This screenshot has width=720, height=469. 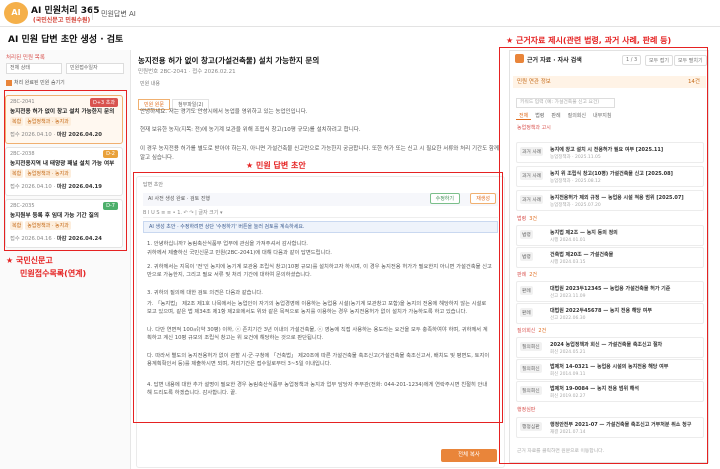 I want to click on hide-done-checkbox: 처리 완료된 민원 숨기기, so click(x=35, y=82).